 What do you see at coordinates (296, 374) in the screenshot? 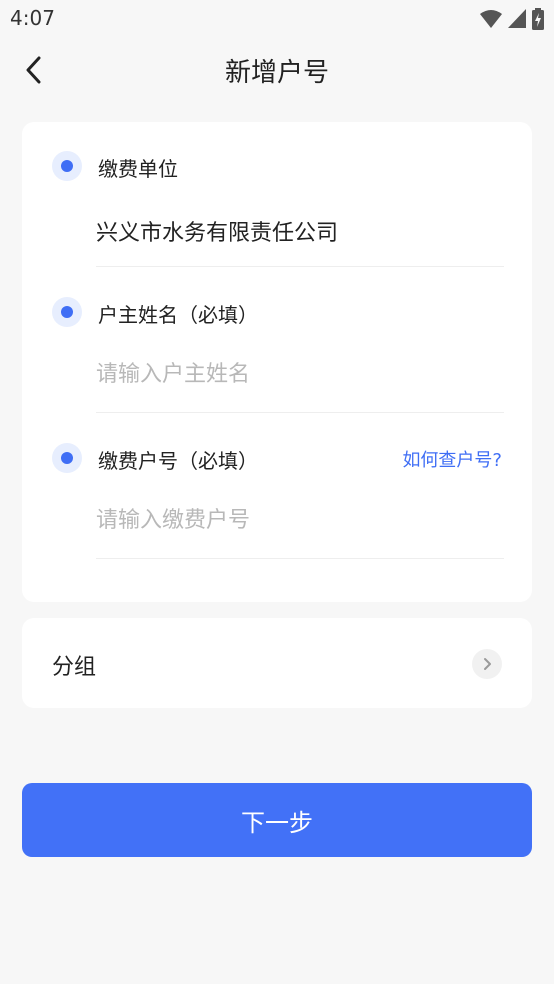
I see `owner-name-input` at bounding box center [296, 374].